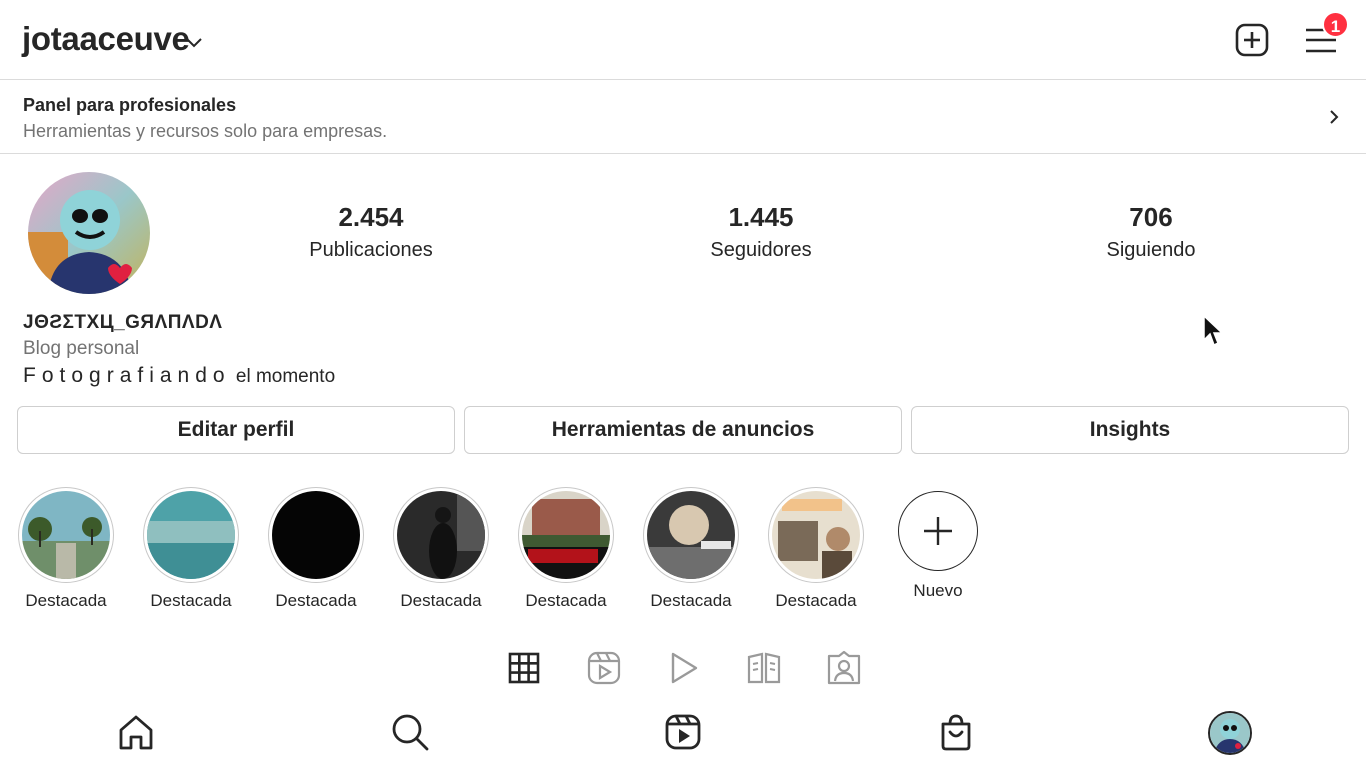 The height and width of the screenshot is (768, 1366). I want to click on plus-icon, so click(937, 530).